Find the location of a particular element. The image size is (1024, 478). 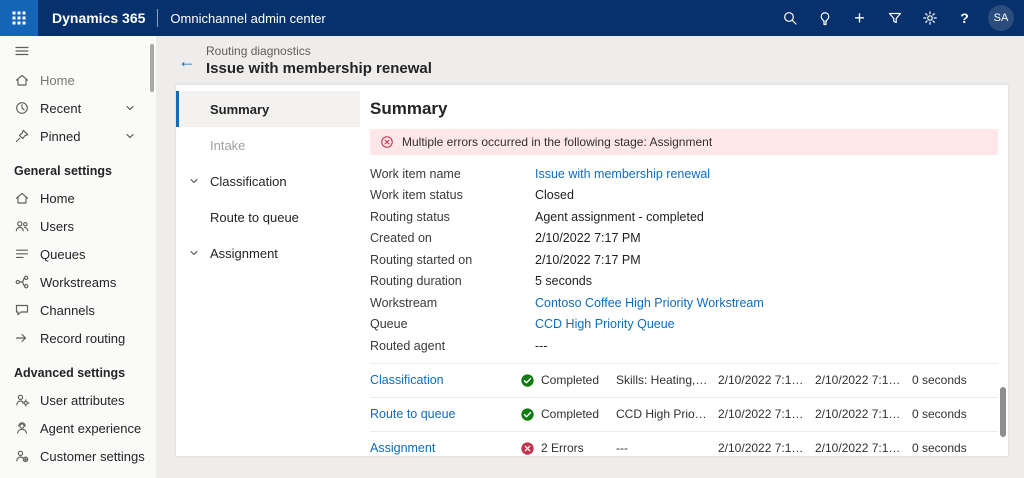

summary-heading: Summary is located at coordinates (409, 108).